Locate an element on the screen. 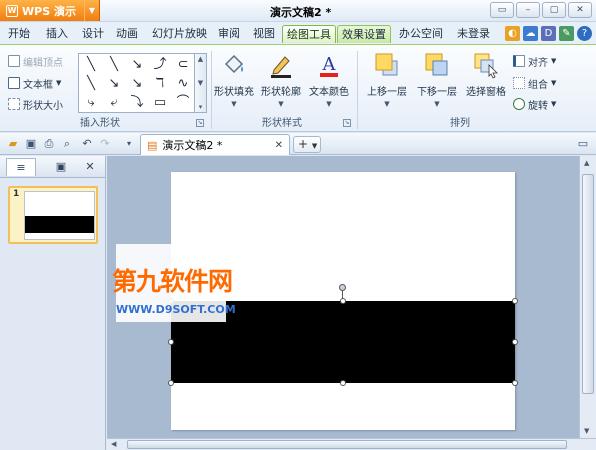 The height and width of the screenshot is (450, 596). selection-pane-label: 选择窗格 is located at coordinates (486, 92).